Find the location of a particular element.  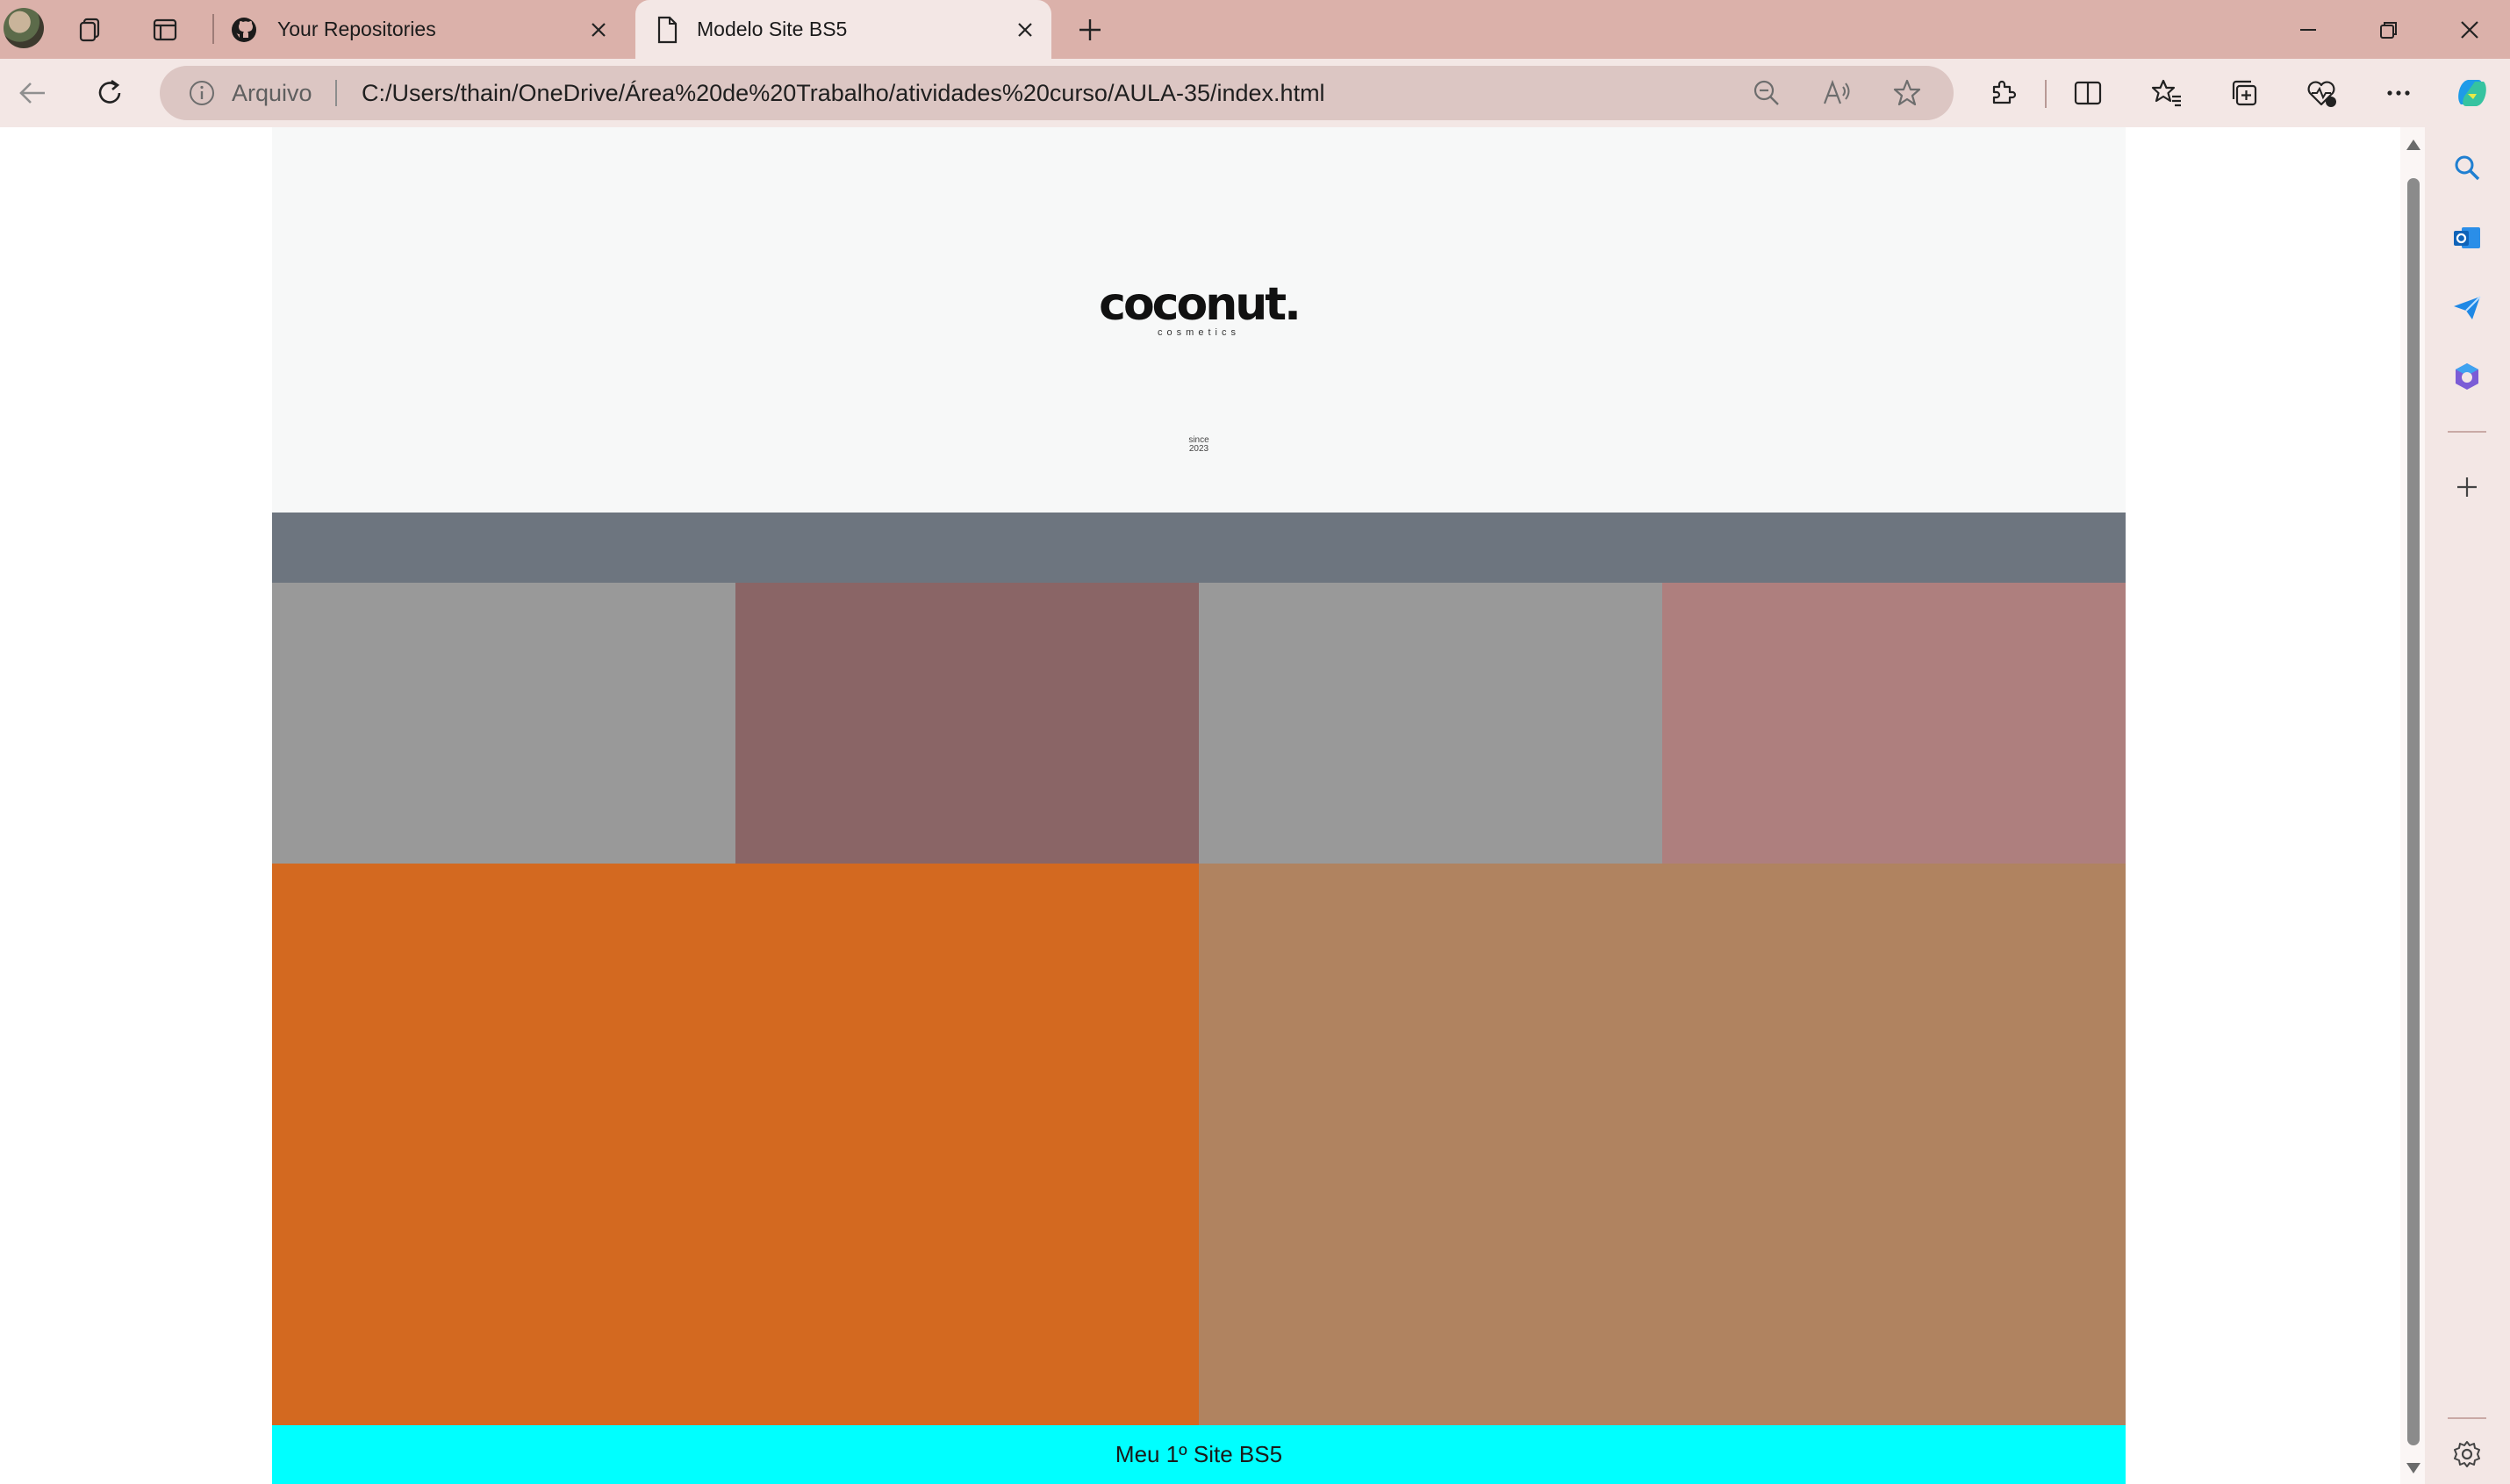

scroll-up-arrow is located at coordinates (2413, 145).